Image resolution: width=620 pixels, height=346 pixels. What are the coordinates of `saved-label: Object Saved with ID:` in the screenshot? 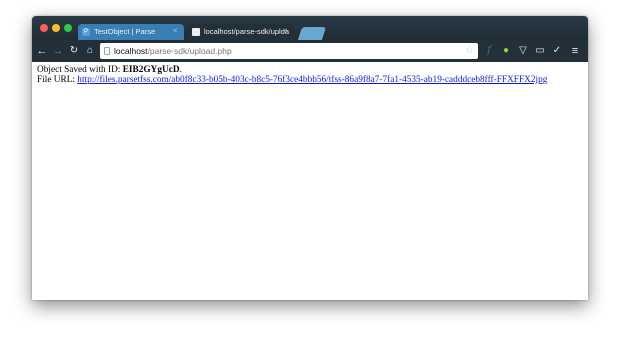 It's located at (80, 70).